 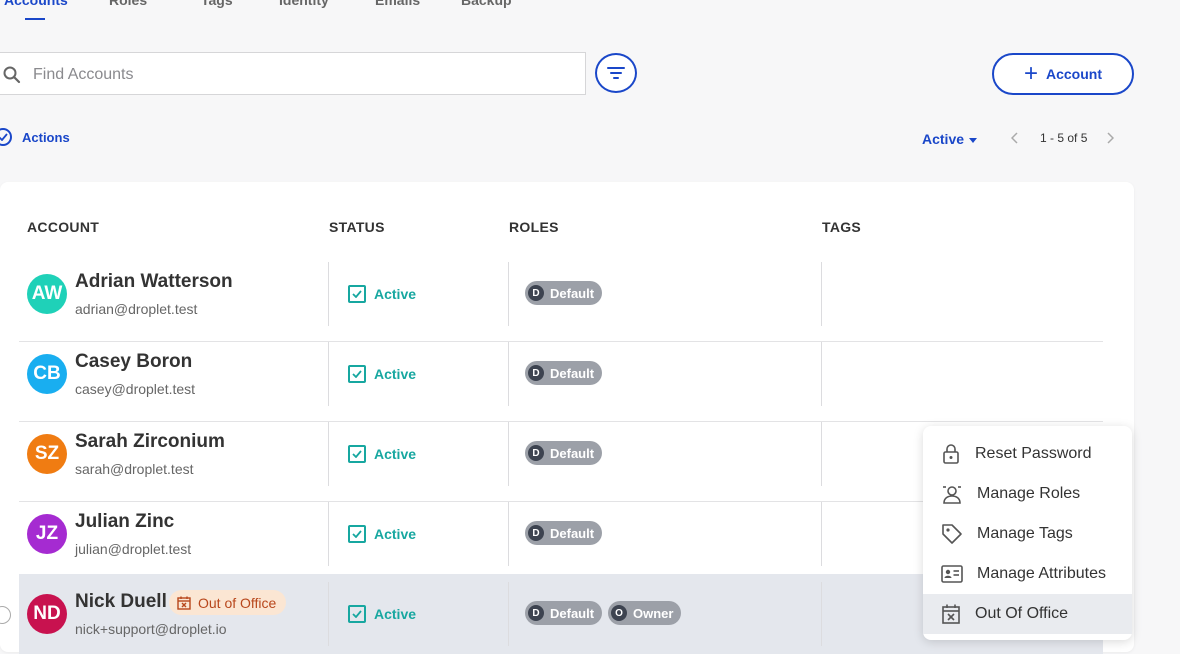 What do you see at coordinates (12, 75) in the screenshot?
I see `search-icon` at bounding box center [12, 75].